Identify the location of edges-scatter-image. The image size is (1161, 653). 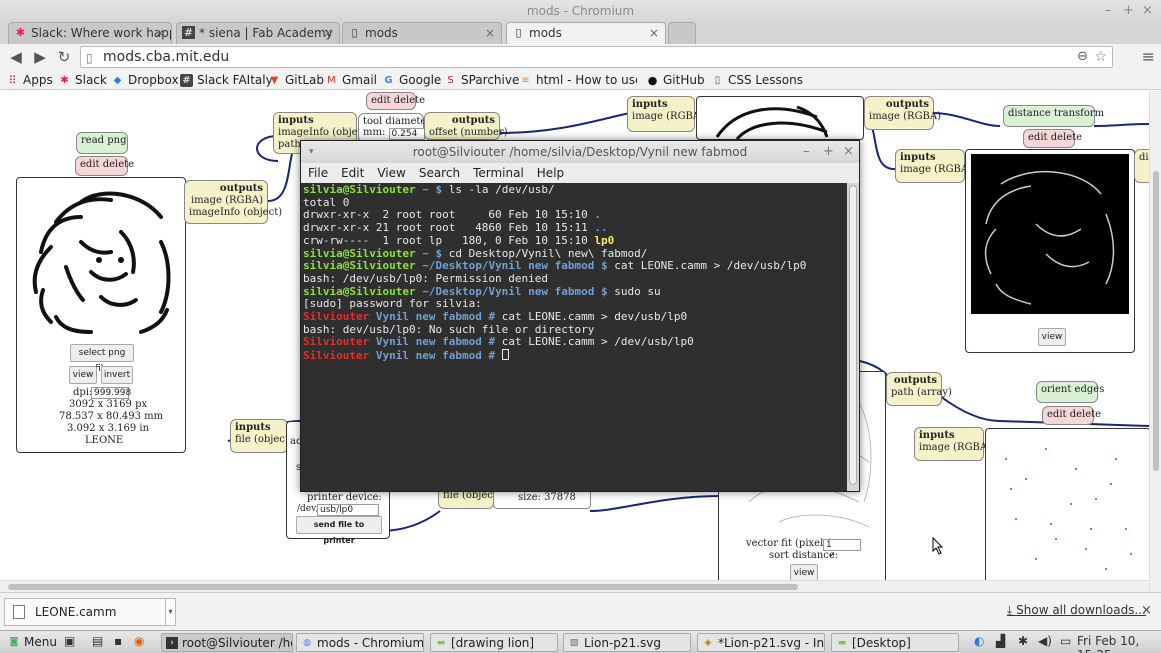
(1068, 509).